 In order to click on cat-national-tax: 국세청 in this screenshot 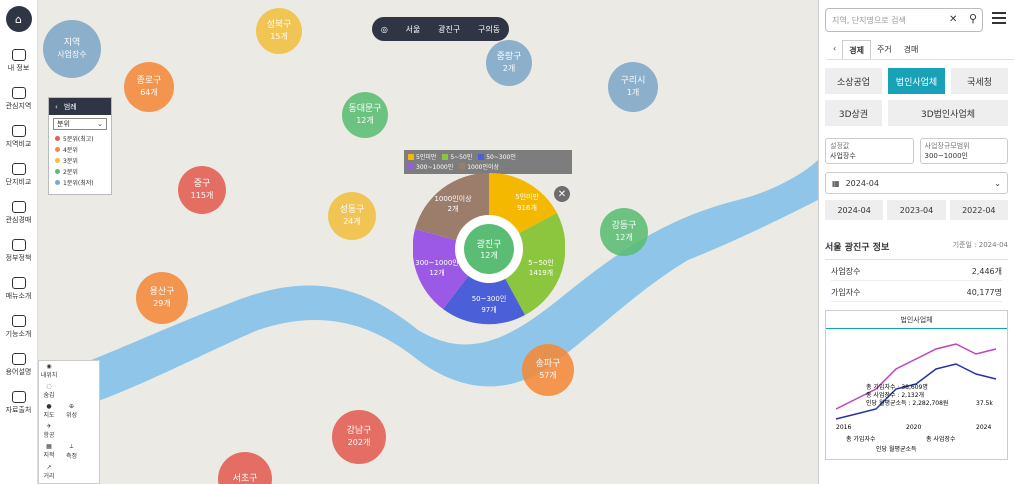, I will do `click(979, 81)`.